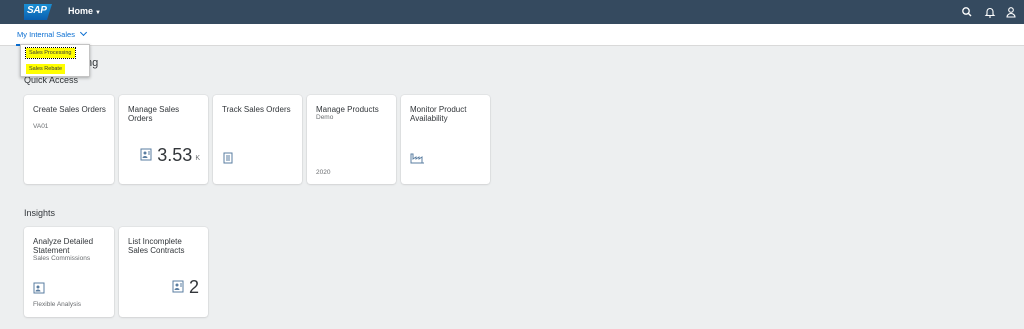 This screenshot has height=329, width=1024. Describe the element at coordinates (185, 287) in the screenshot. I see `tile-kpi: 2` at that location.